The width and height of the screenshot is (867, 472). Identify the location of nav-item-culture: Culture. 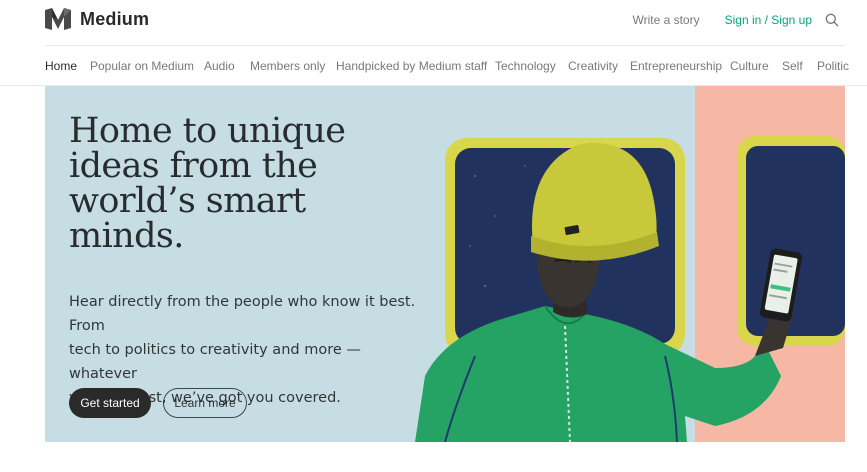
(749, 66).